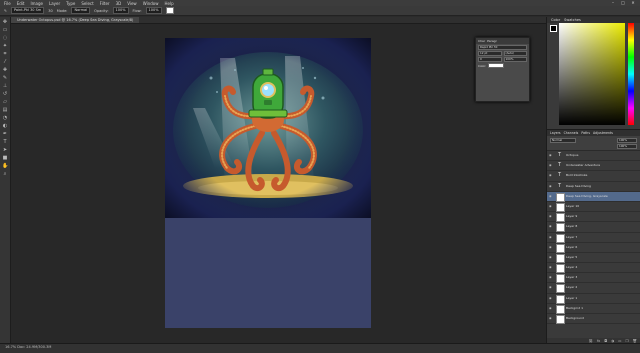 This screenshot has width=640, height=353. Describe the element at coordinates (5, 54) in the screenshot. I see `crop-icon: ⌗` at that location.